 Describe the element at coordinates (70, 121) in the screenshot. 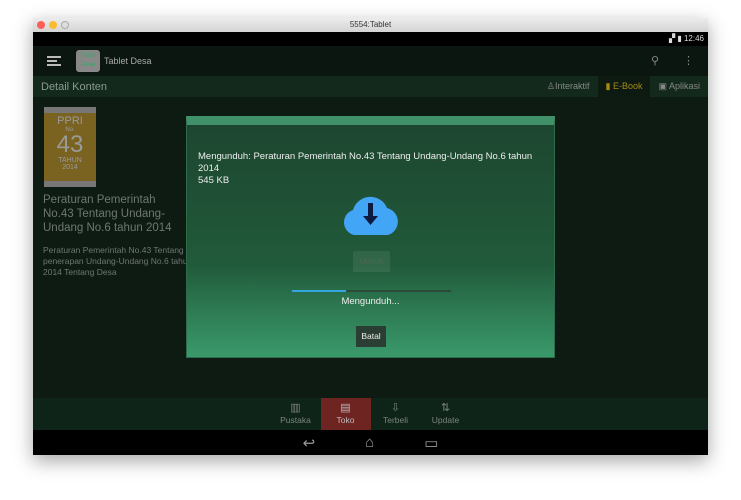

I see `cover-text: PPRI` at that location.